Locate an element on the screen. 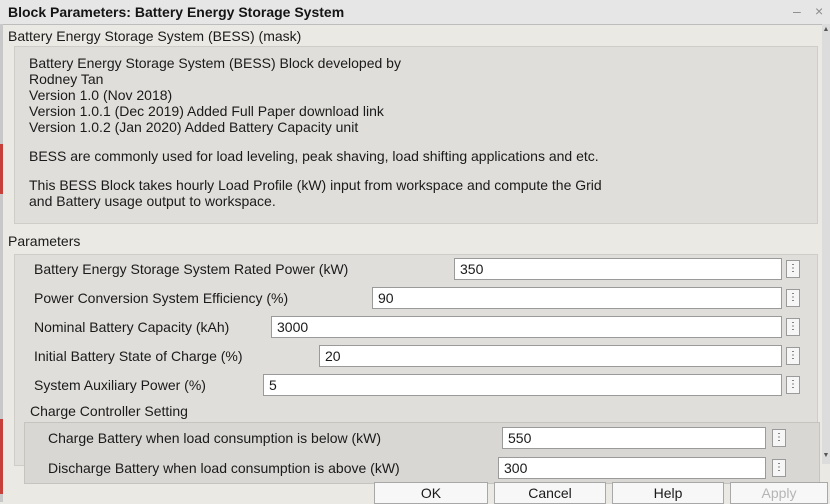  parameters-heading: Parameters is located at coordinates (44, 241).